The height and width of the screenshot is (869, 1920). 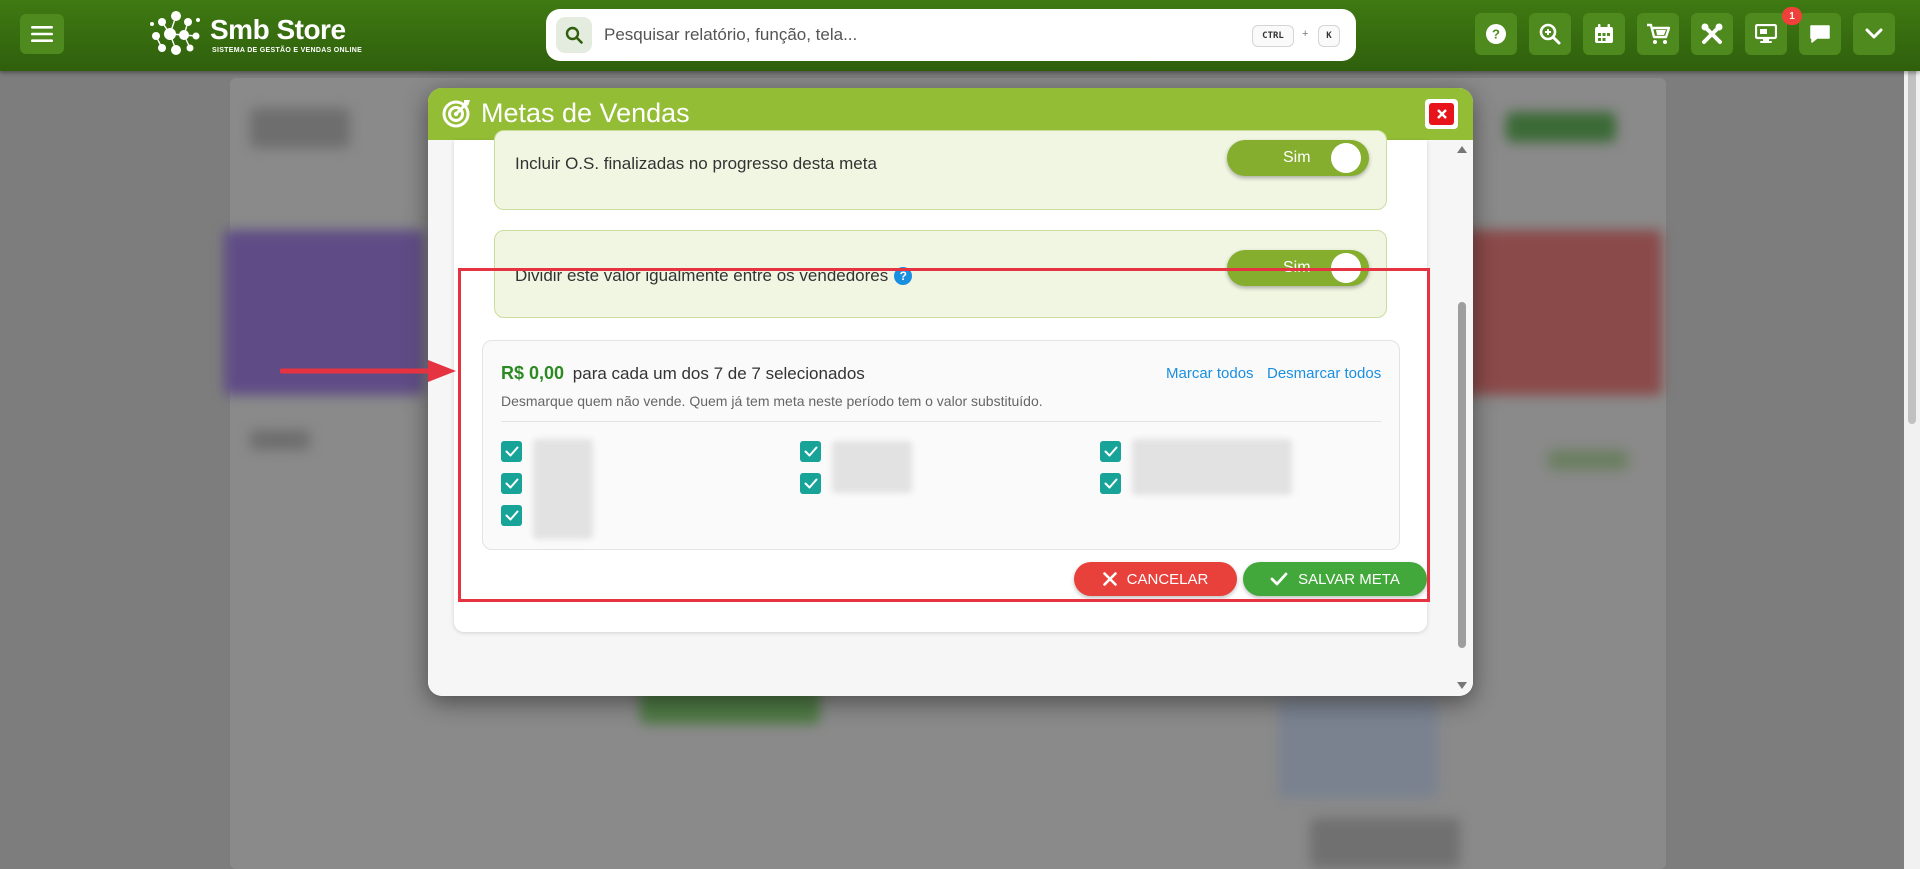 I want to click on chat-icon, so click(x=1820, y=34).